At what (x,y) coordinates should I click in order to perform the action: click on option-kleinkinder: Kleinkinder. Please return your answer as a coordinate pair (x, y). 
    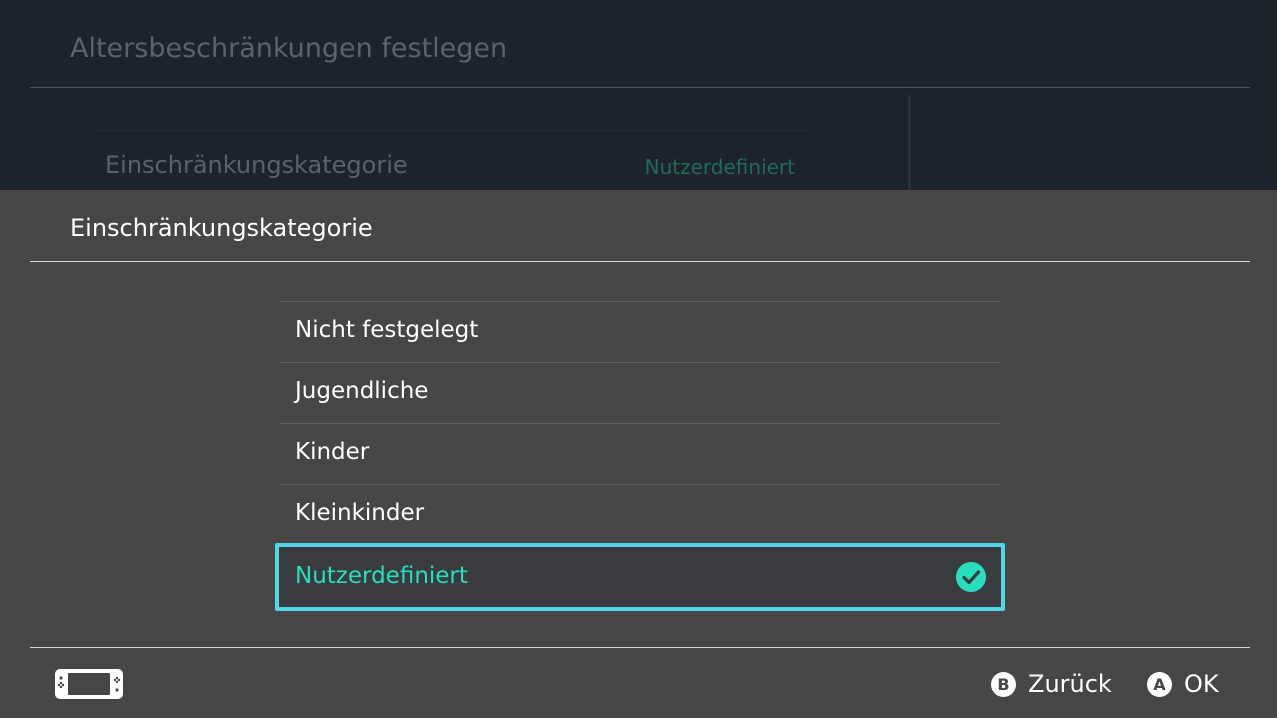
    Looking at the image, I should click on (640, 514).